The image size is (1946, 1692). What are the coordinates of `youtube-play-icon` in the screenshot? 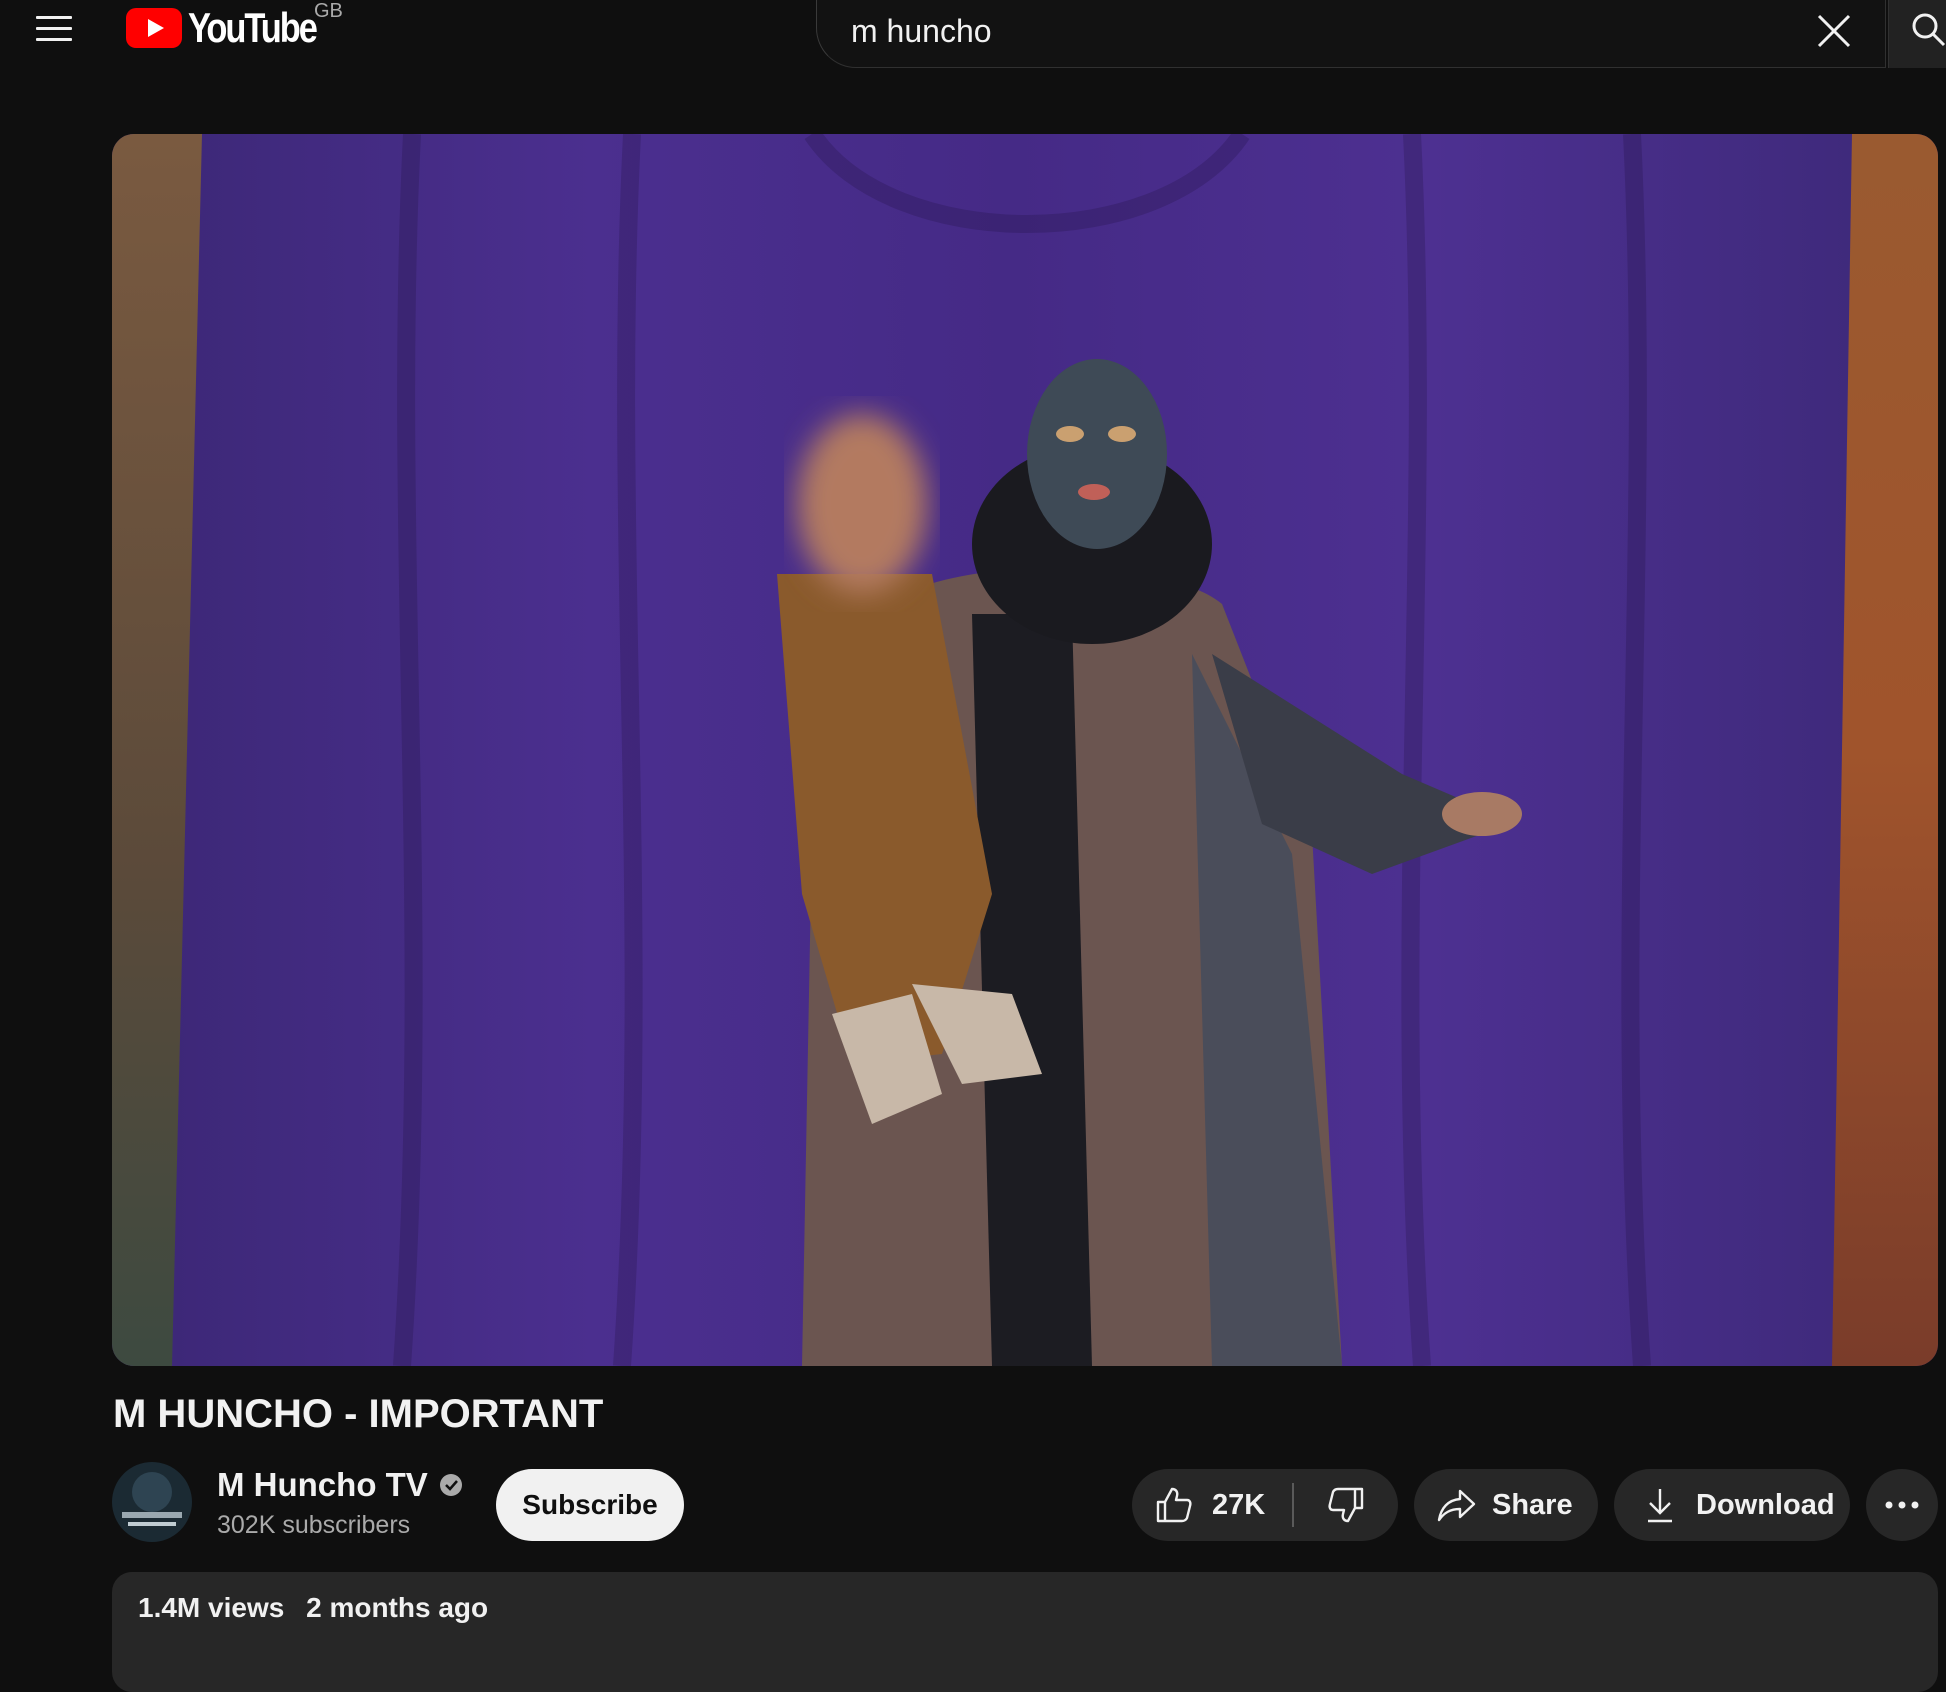 It's located at (154, 28).